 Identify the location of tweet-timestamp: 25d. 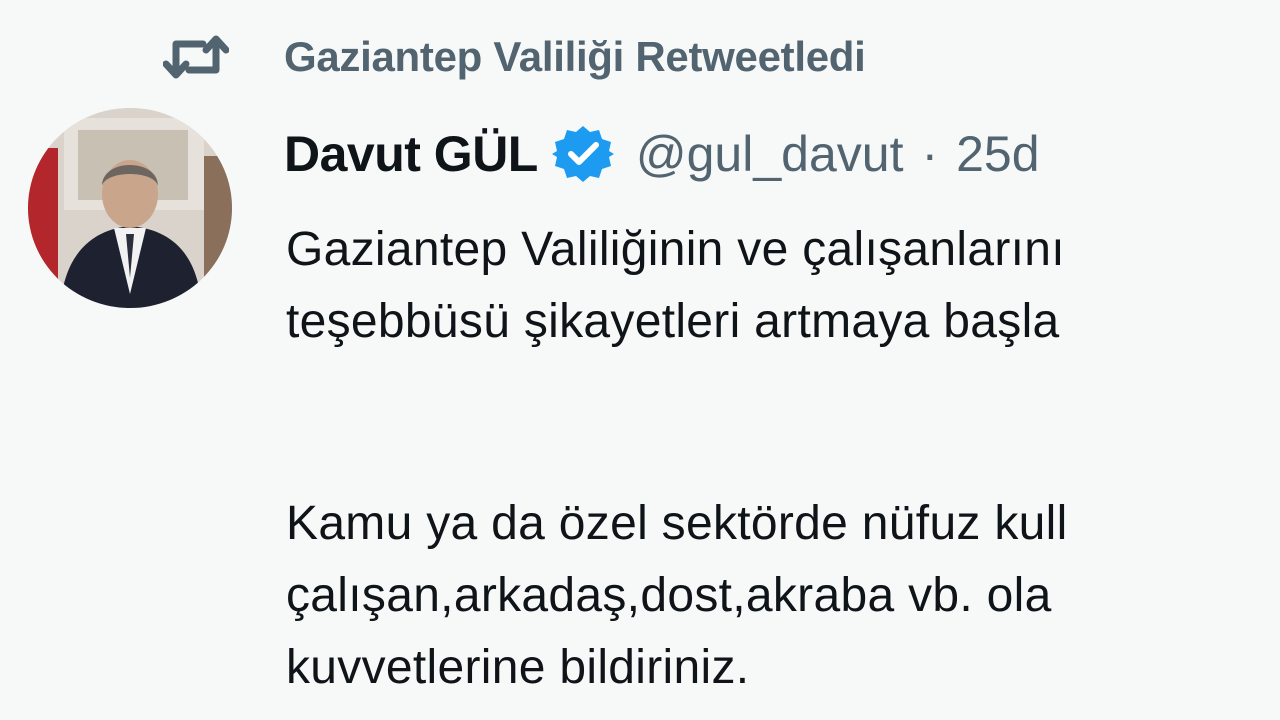
(997, 154).